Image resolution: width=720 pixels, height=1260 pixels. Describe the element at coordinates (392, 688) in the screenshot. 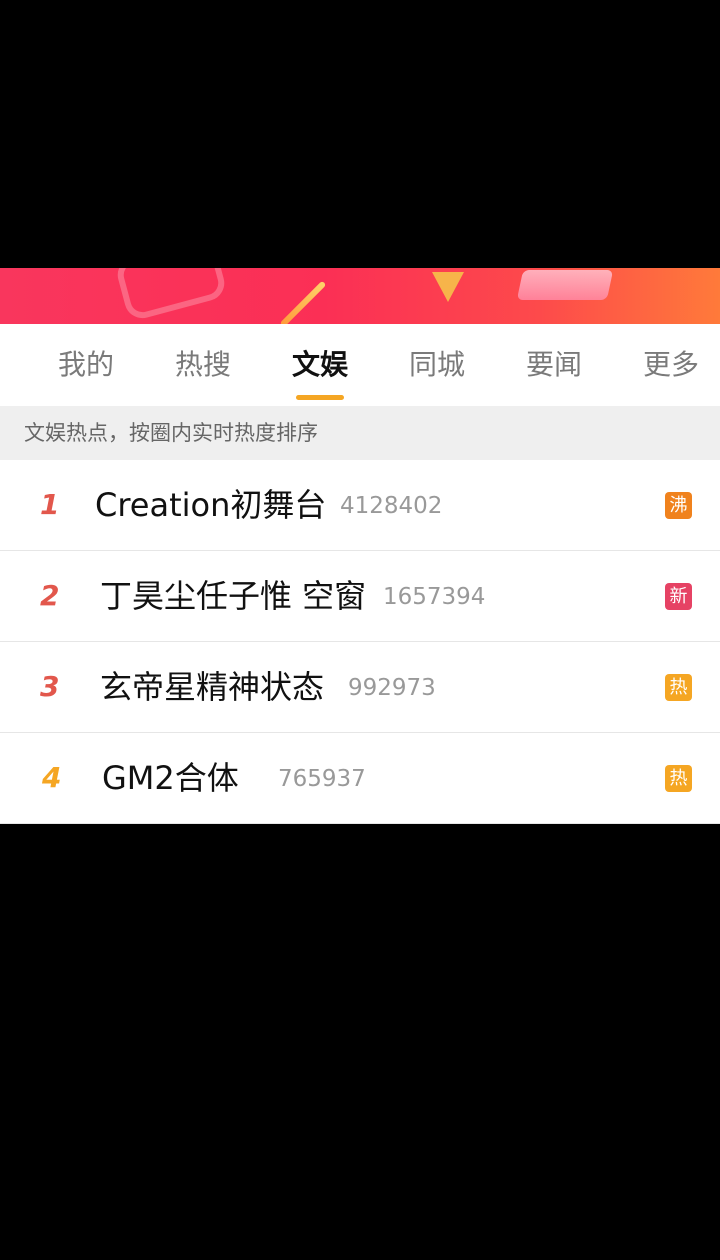

I see `heat-count: 992973` at that location.